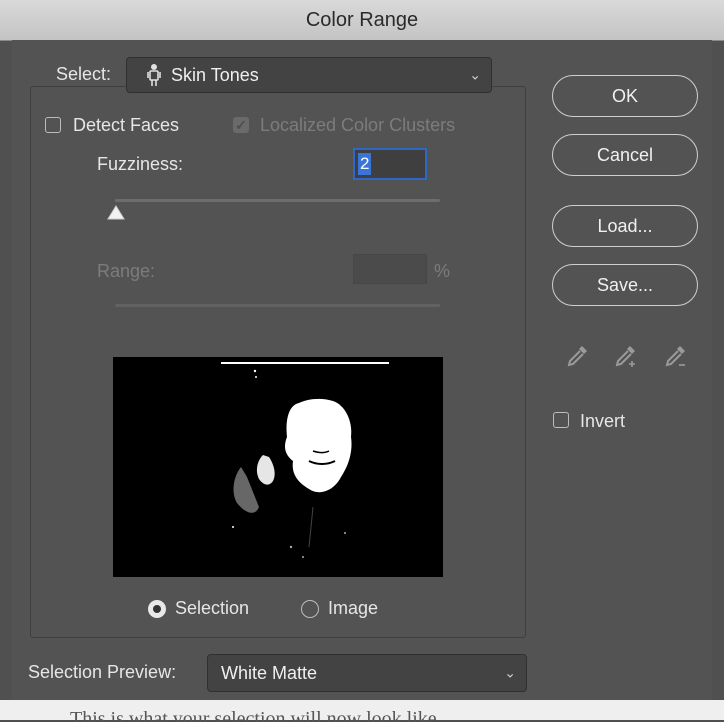 The height and width of the screenshot is (722, 724). I want to click on fuzziness-value: 2, so click(365, 164).